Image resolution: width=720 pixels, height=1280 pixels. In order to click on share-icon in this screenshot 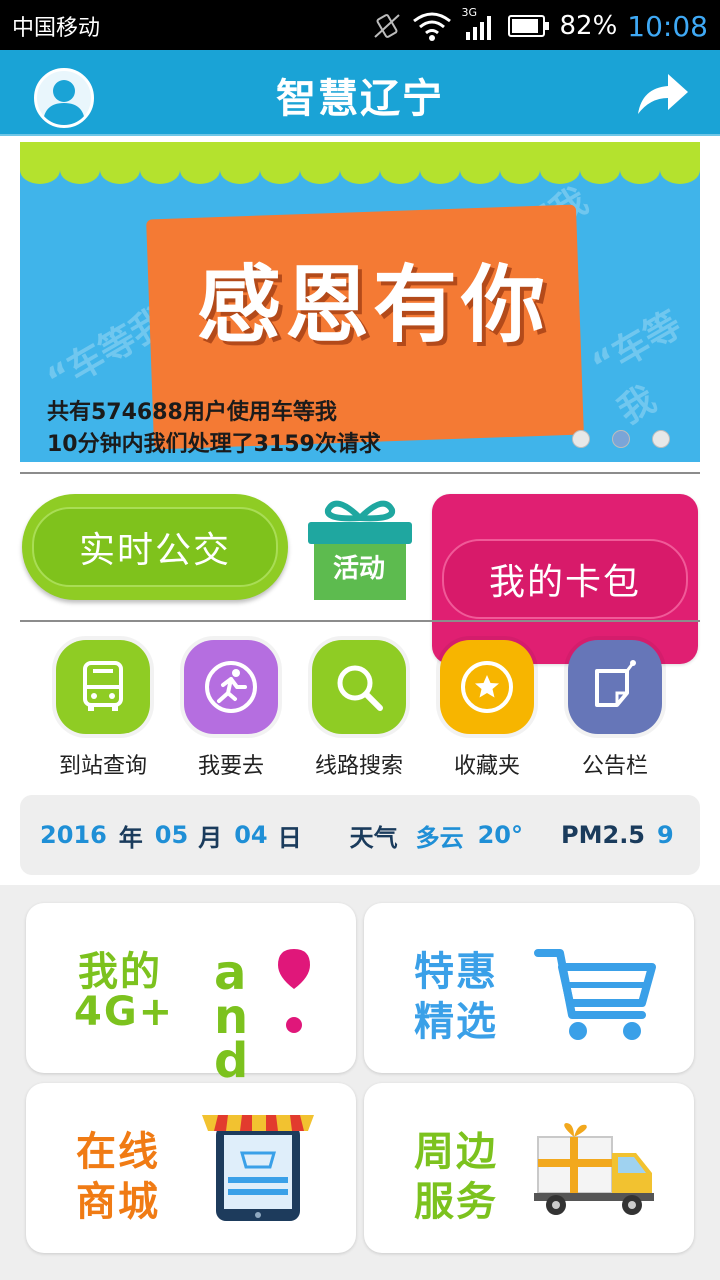, I will do `click(662, 93)`.